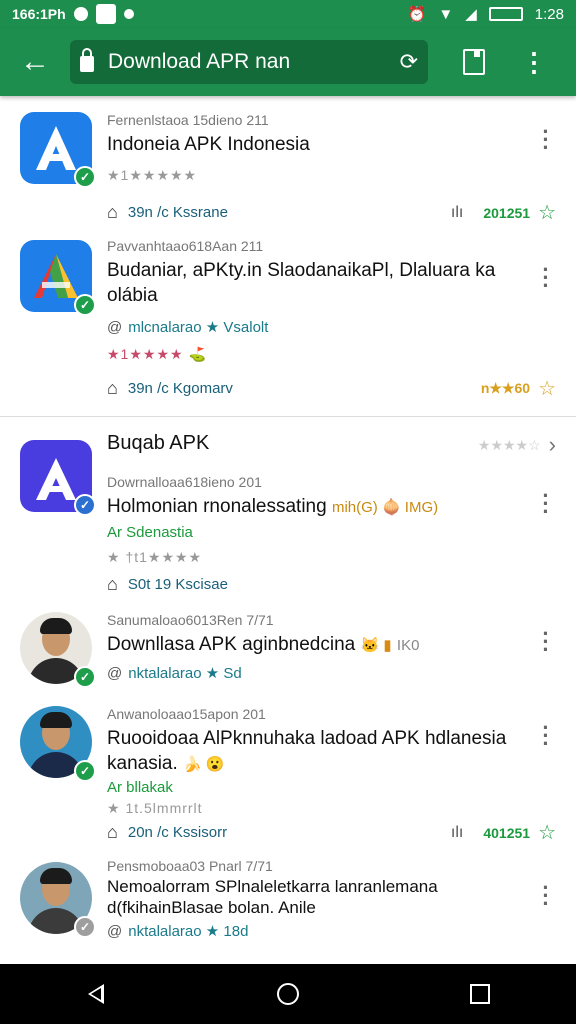 This screenshot has height=1024, width=576. I want to click on item-publisher: @ mlcnalarao ★ Vsalolt, so click(188, 327).